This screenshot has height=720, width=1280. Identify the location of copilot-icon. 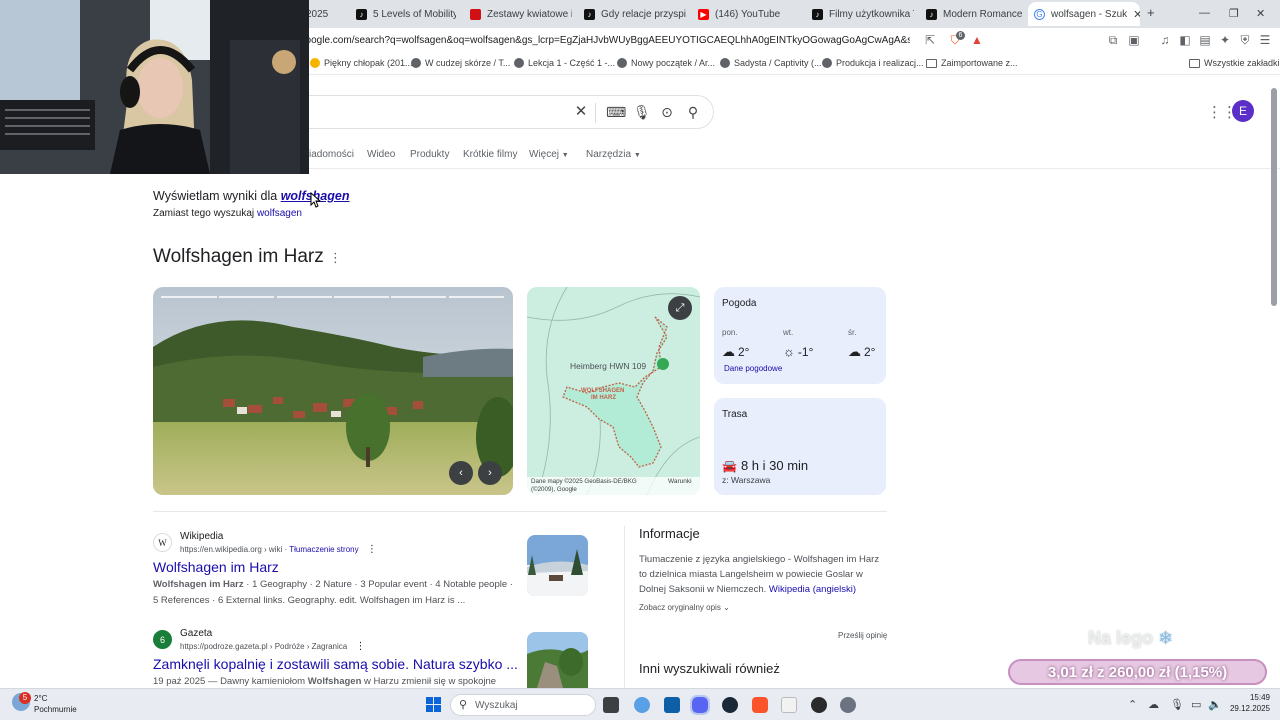
(642, 705).